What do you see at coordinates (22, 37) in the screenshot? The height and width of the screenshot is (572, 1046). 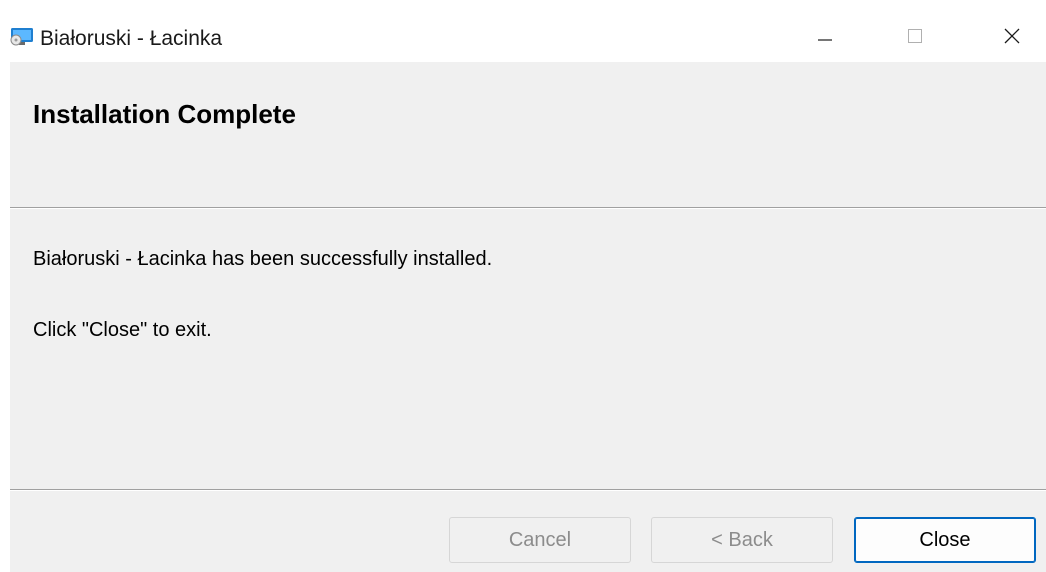 I see `installer-monitor-icon` at bounding box center [22, 37].